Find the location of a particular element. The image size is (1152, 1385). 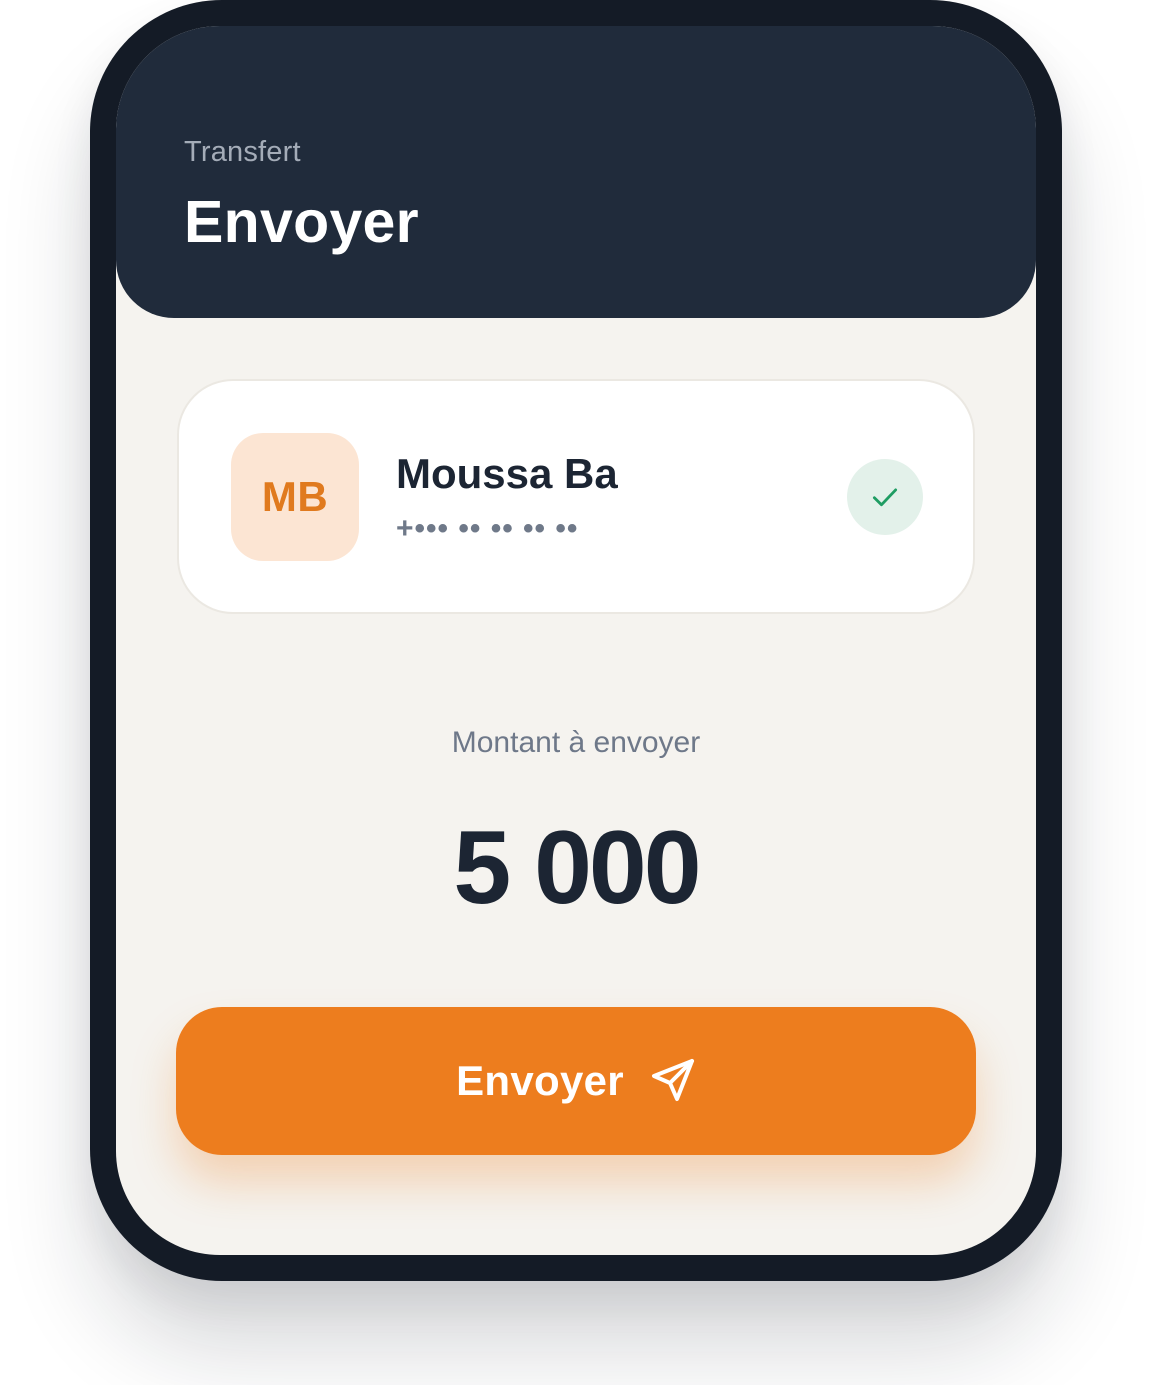

check-icon is located at coordinates (885, 497).